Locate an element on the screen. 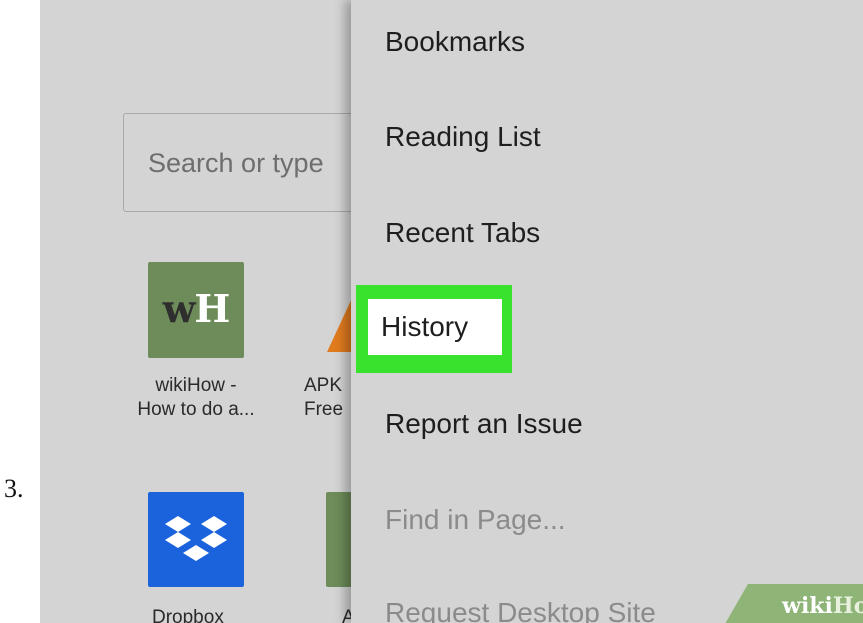 This screenshot has height=623, width=863. menu-item-reading-list: Reading List is located at coordinates (463, 137).